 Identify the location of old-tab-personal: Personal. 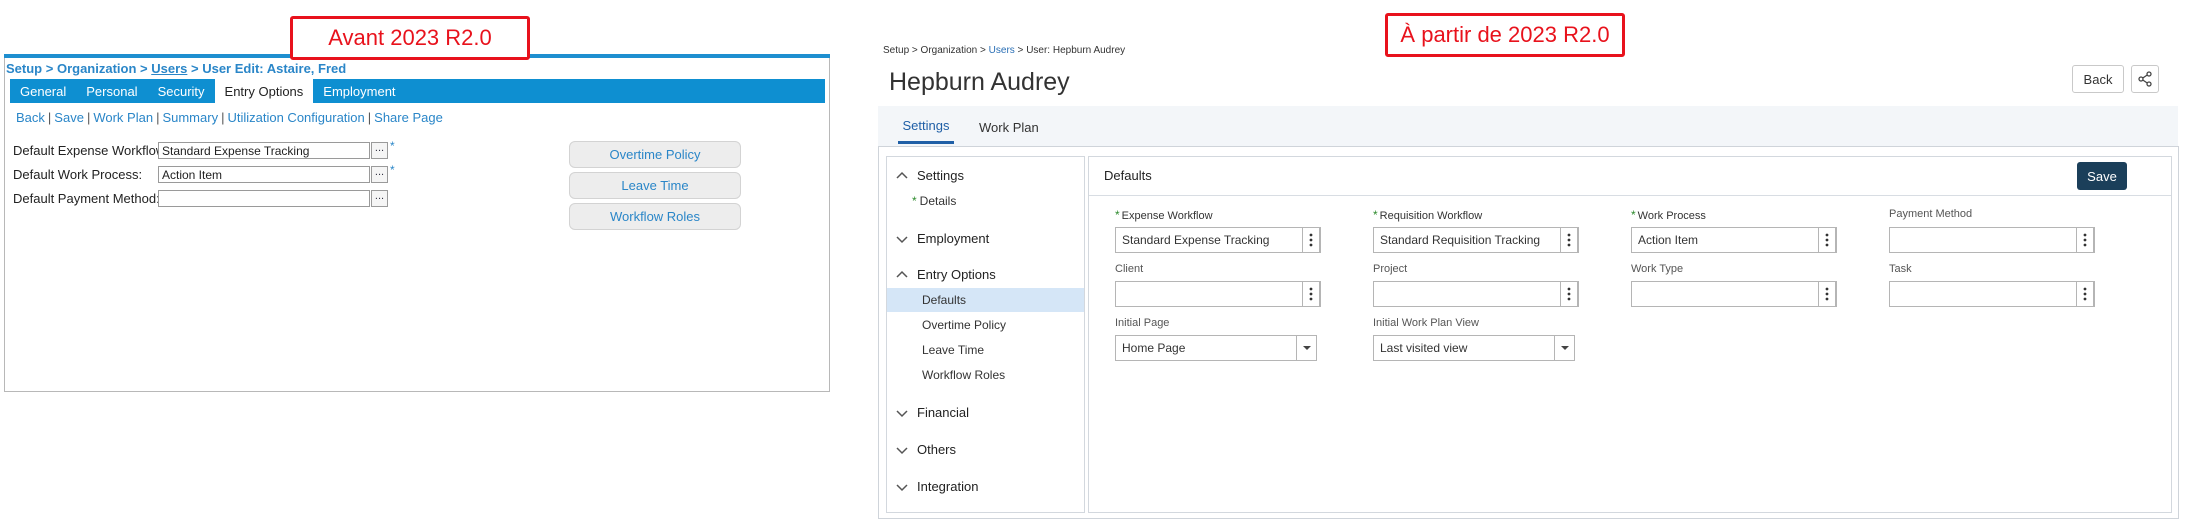
(111, 91).